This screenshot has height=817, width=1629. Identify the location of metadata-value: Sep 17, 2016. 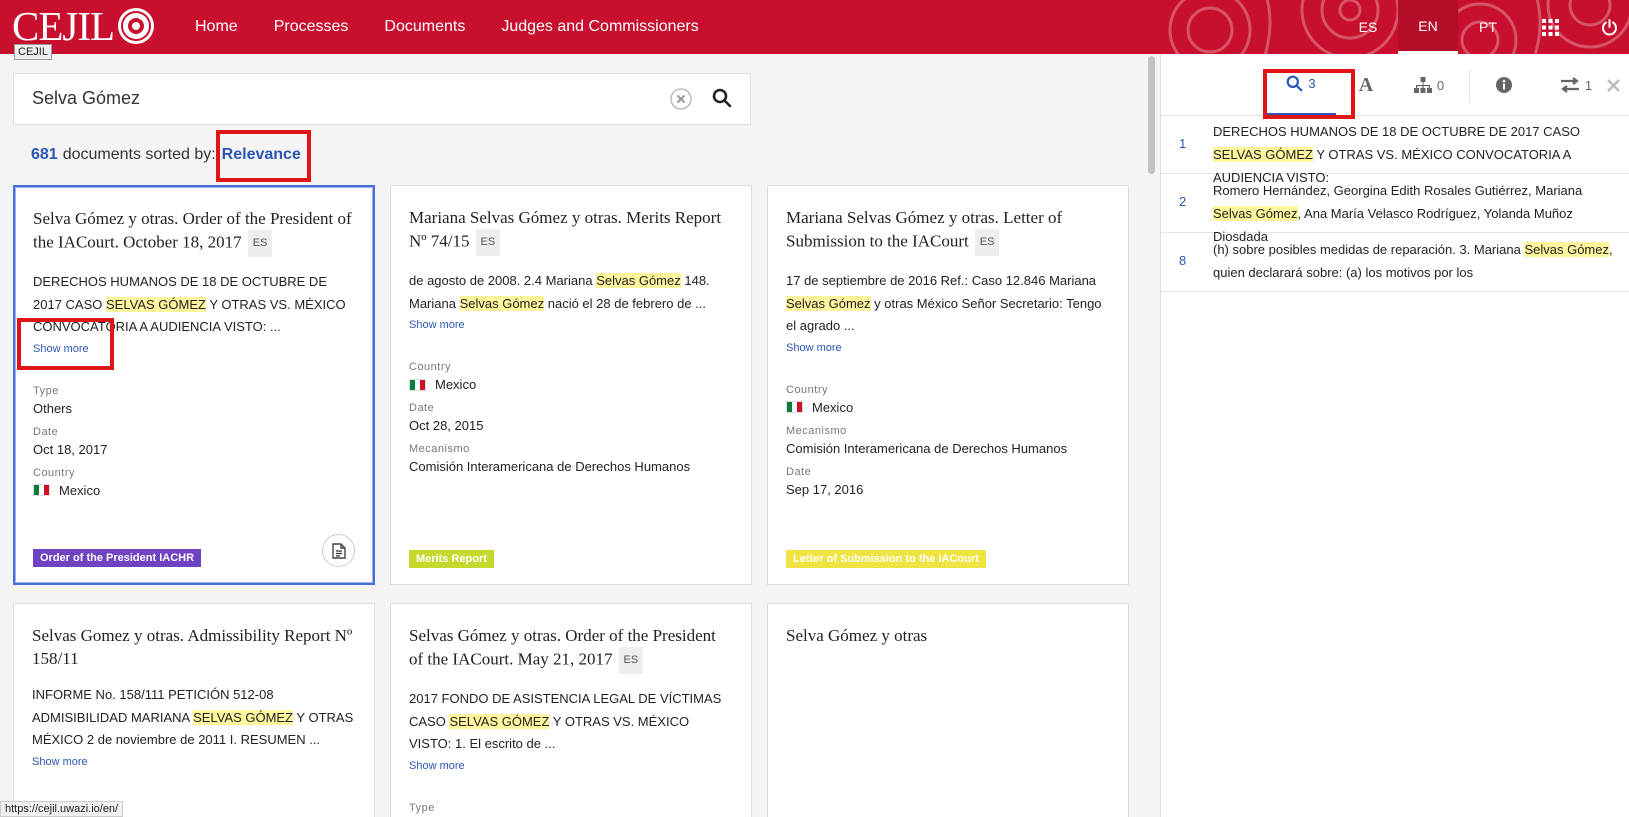
(948, 489).